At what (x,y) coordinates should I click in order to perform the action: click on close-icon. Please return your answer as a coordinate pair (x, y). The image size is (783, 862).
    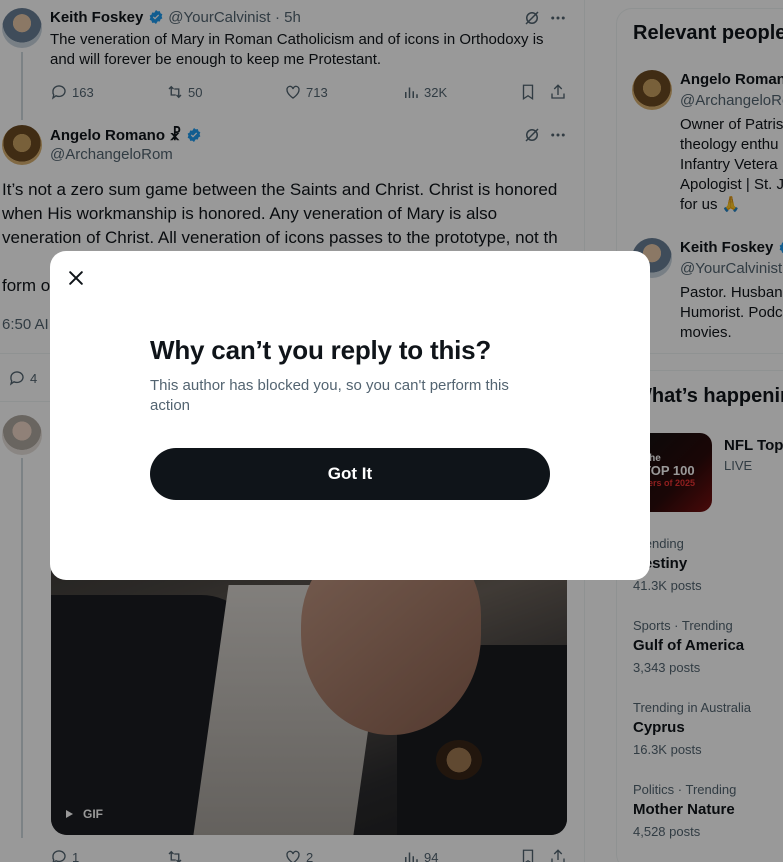
    Looking at the image, I should click on (76, 278).